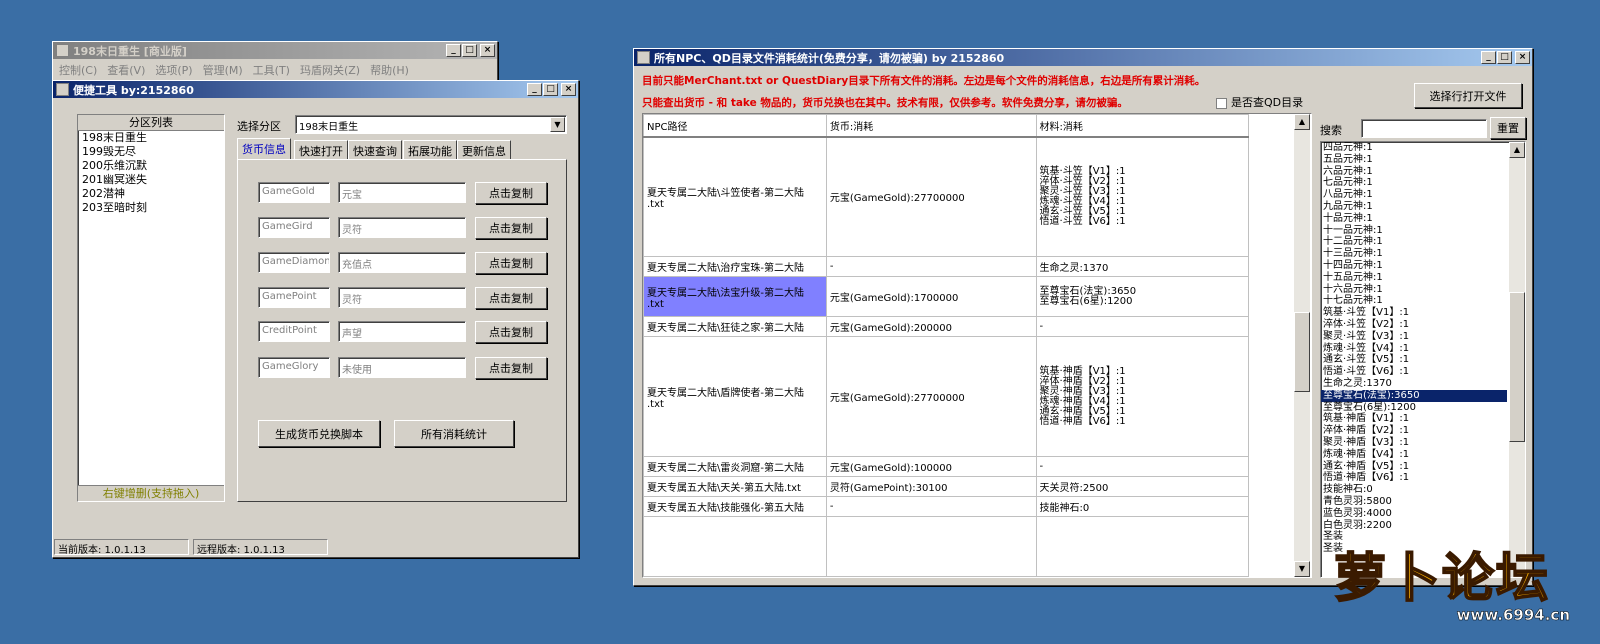 Image resolution: width=1600 pixels, height=644 pixels. I want to click on list-item: 八品元神:1, so click(1414, 195).